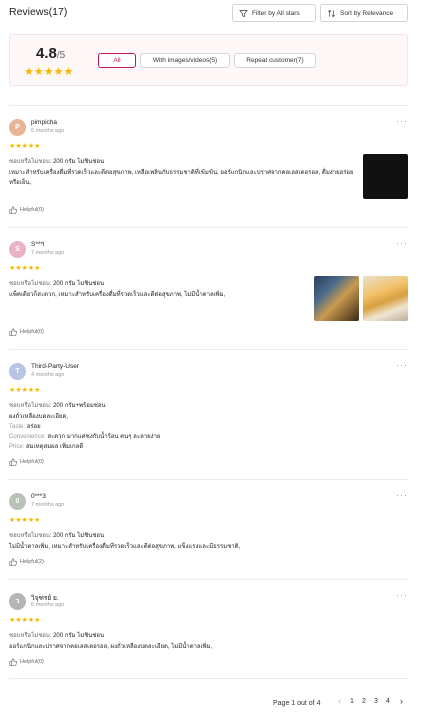  What do you see at coordinates (39, 417) in the screenshot?
I see `review-text-line: ผงถั่วเหลืองบดละเอียด,` at bounding box center [39, 417].